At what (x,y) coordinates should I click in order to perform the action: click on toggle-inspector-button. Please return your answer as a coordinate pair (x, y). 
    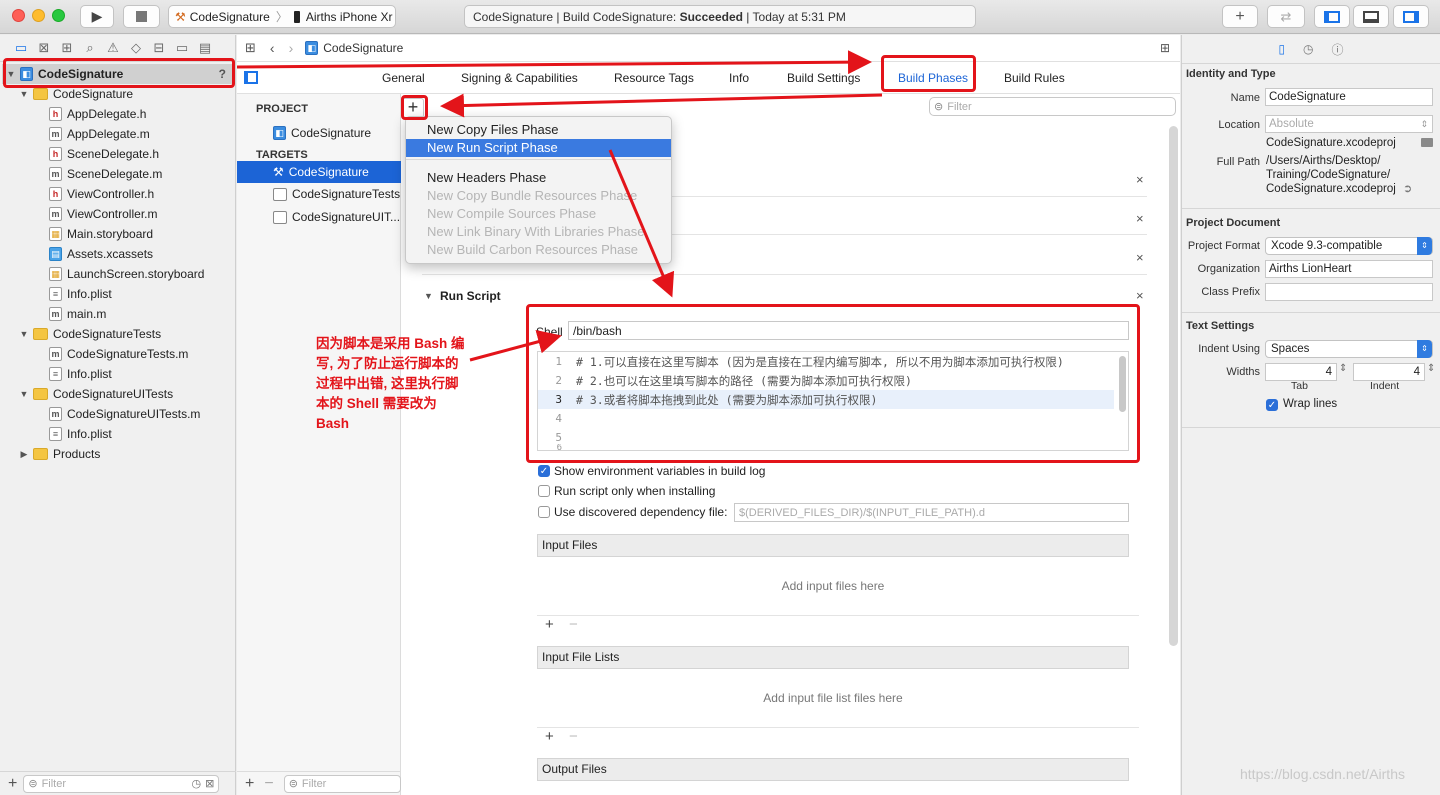
    Looking at the image, I should click on (1411, 16).